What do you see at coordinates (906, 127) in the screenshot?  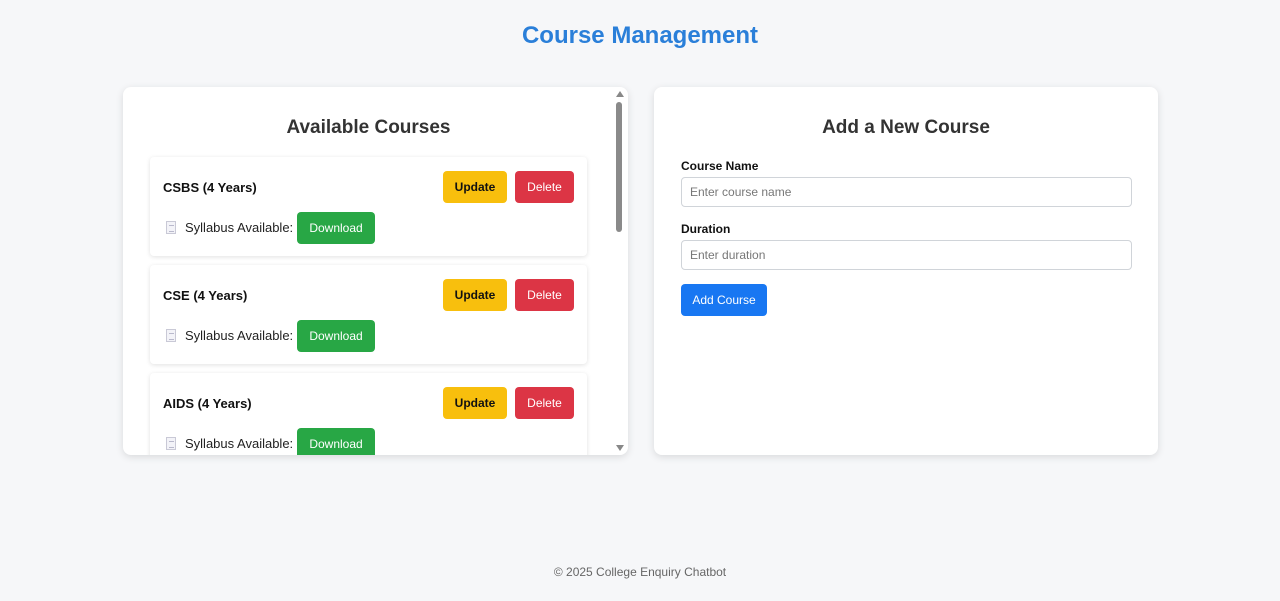 I see `add-course-heading: Add a New Course` at bounding box center [906, 127].